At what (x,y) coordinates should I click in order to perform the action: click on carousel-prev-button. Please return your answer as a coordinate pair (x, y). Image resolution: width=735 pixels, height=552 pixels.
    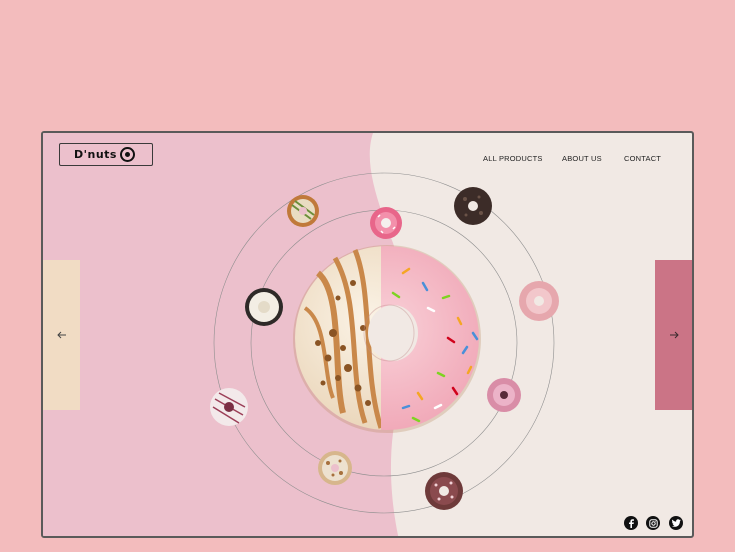
    Looking at the image, I should click on (61, 335).